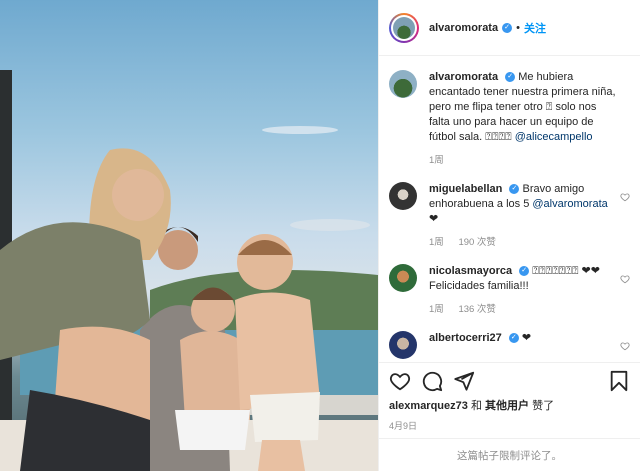  Describe the element at coordinates (509, 425) in the screenshot. I see `post-date: 4月9日` at that location.